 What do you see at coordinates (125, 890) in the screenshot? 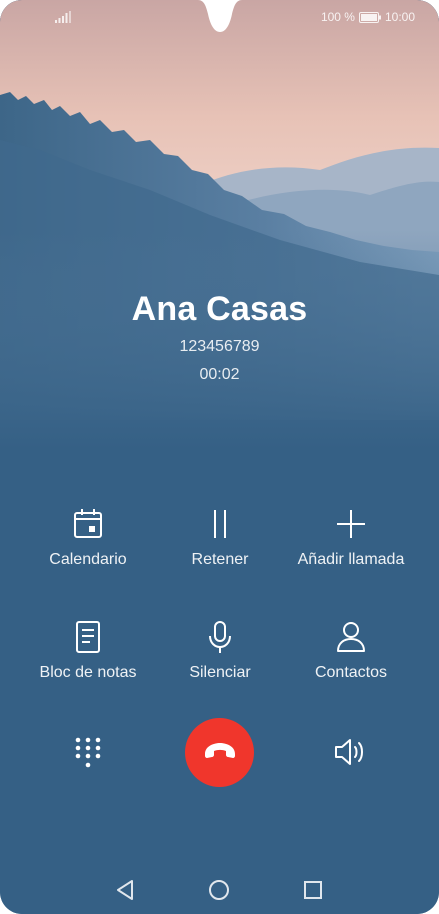
I see `back-triangle-icon` at bounding box center [125, 890].